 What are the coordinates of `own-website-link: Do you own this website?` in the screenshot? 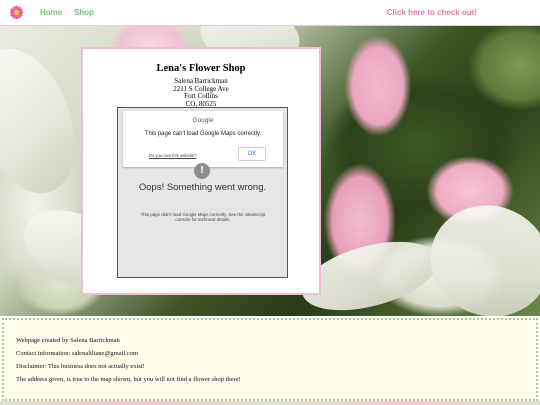 It's located at (172, 155).